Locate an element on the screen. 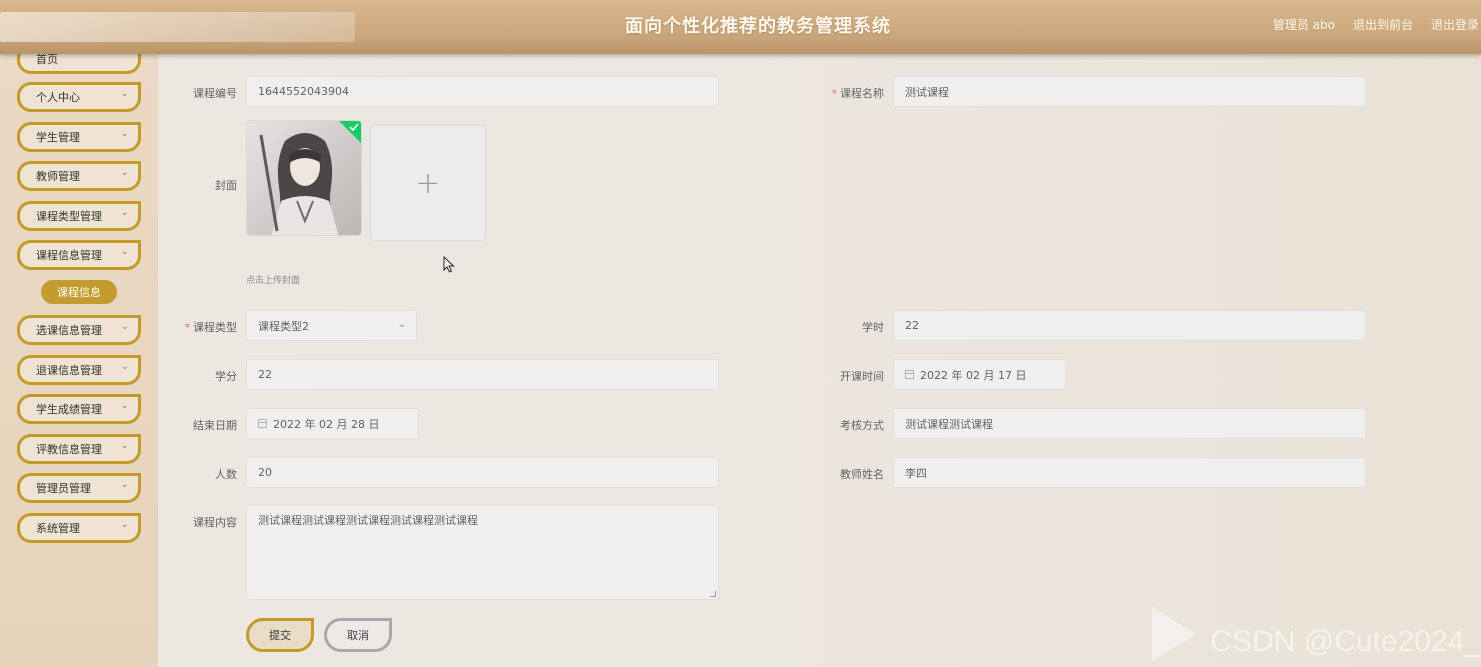  content-value: 测试课程测试课程测试课程测试课程测试课程 is located at coordinates (368, 520).